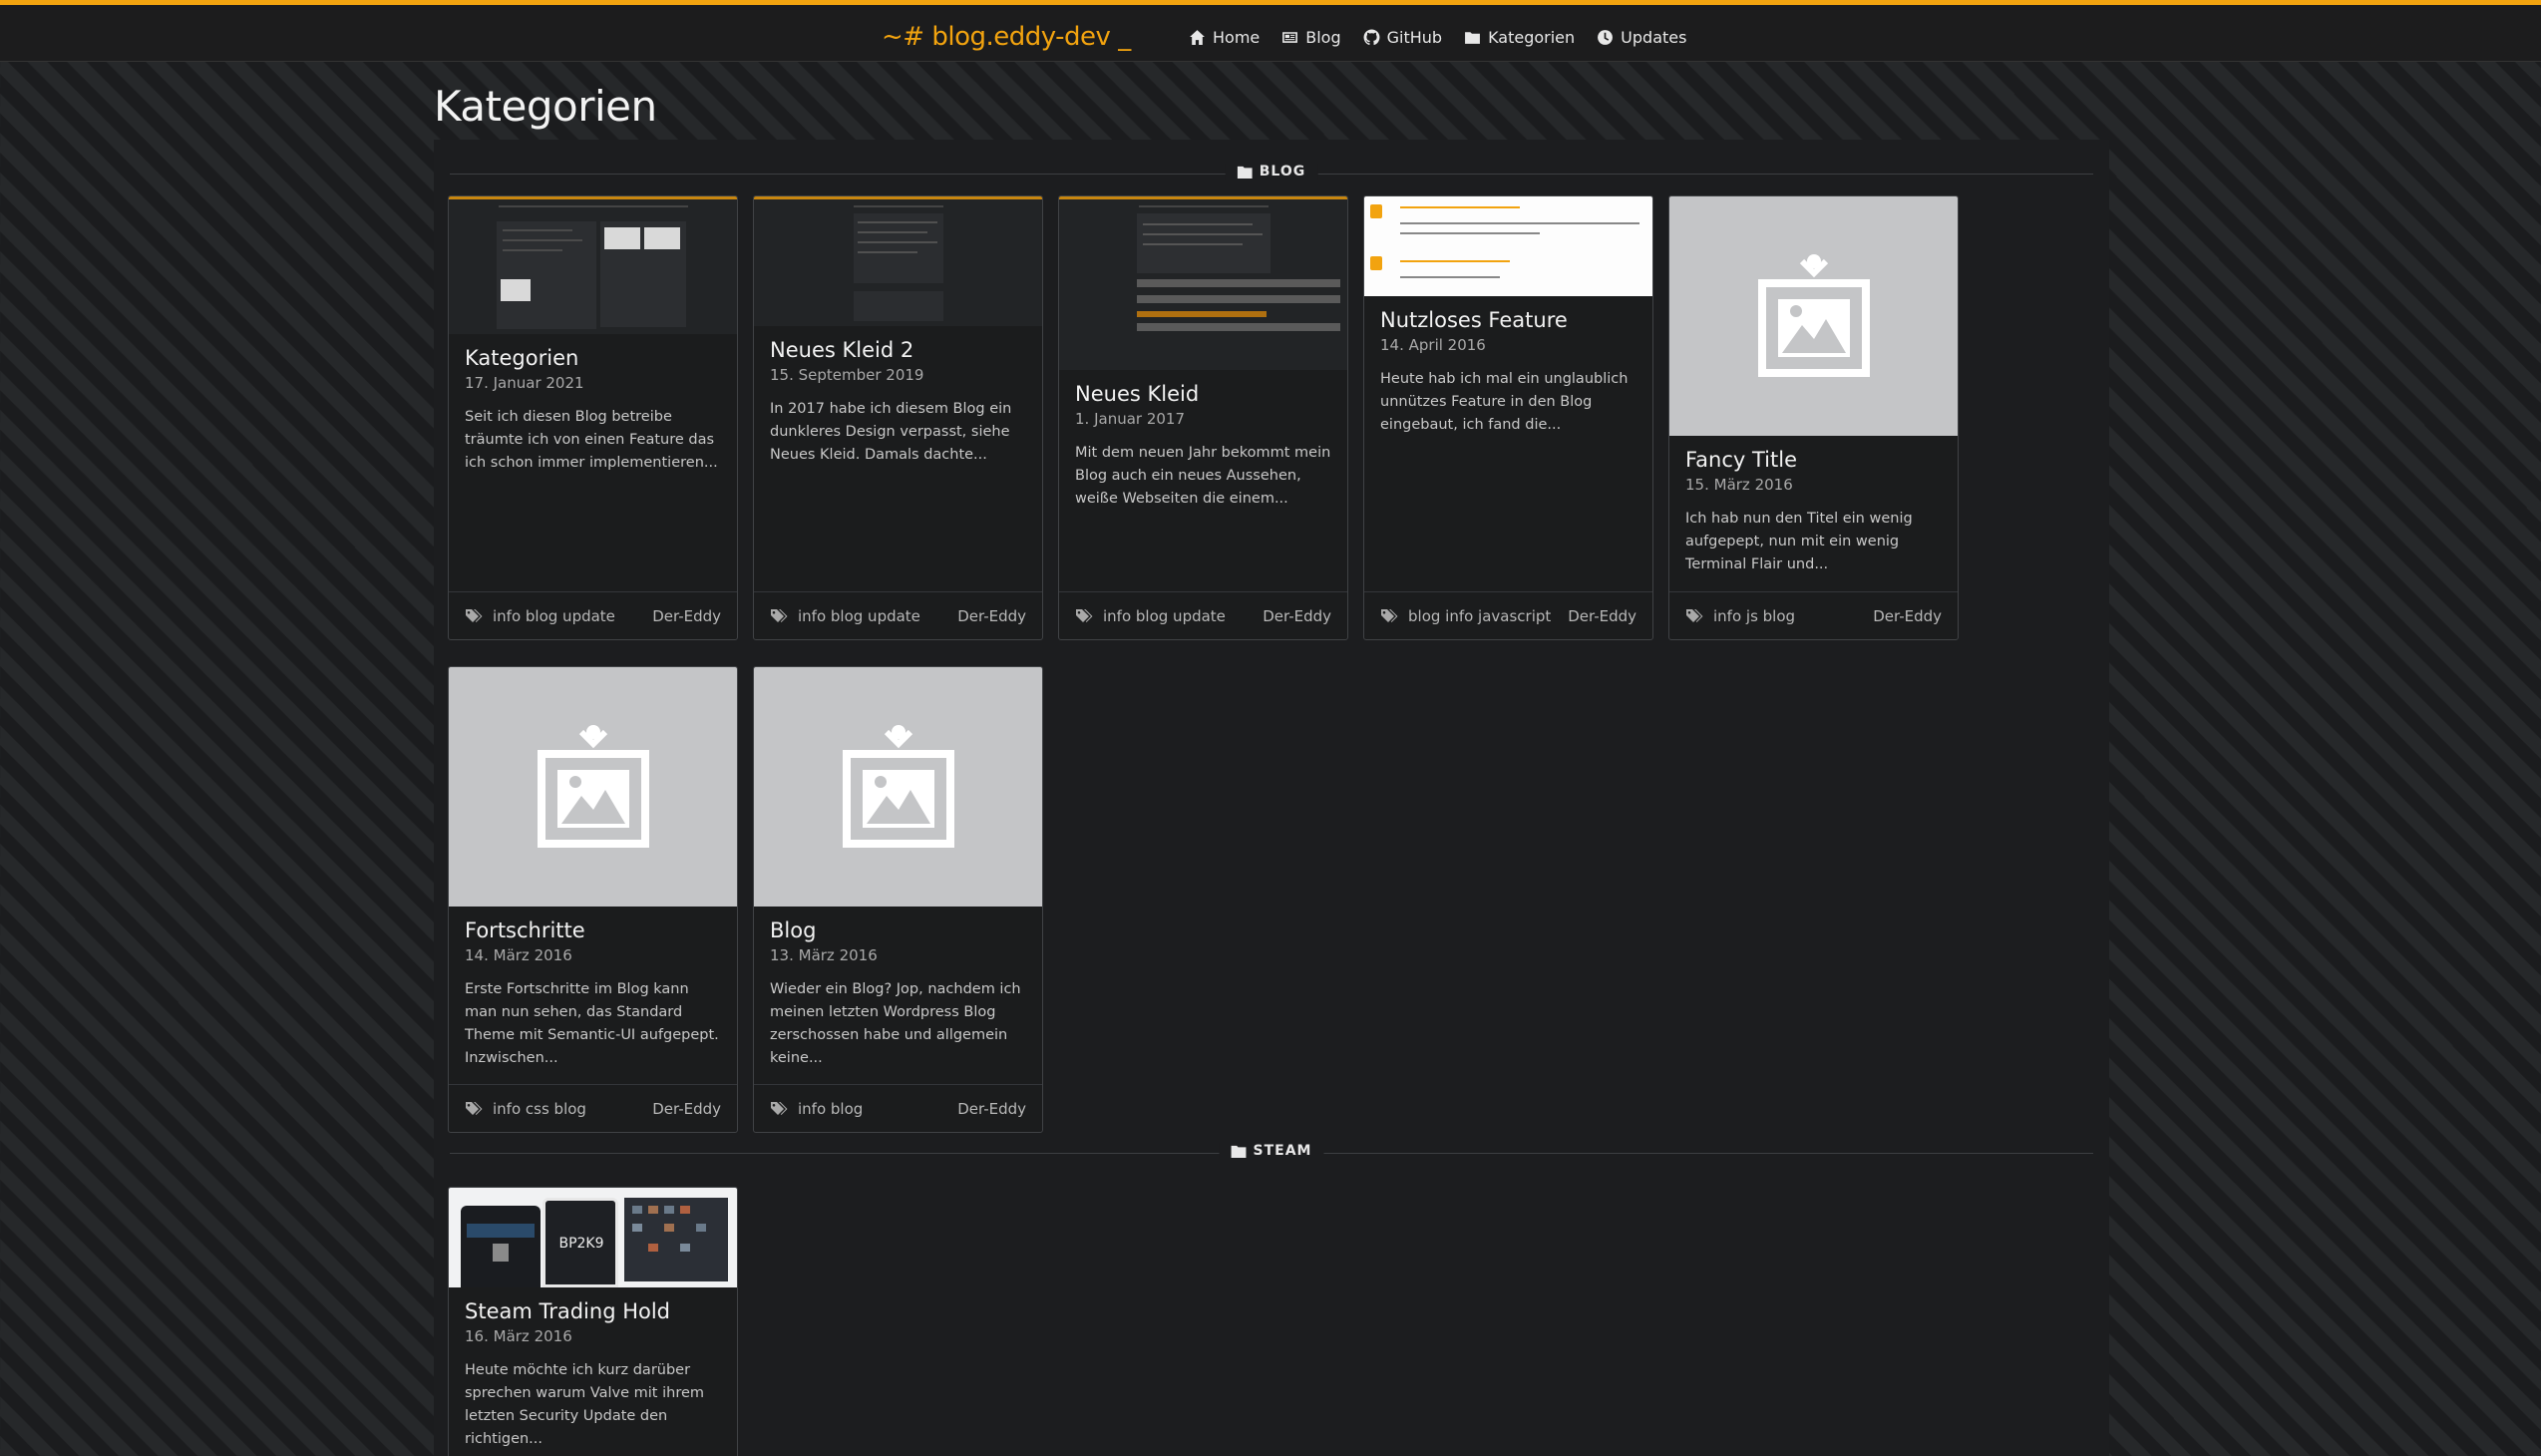  What do you see at coordinates (593, 930) in the screenshot?
I see `post-title: Fortschritte` at bounding box center [593, 930].